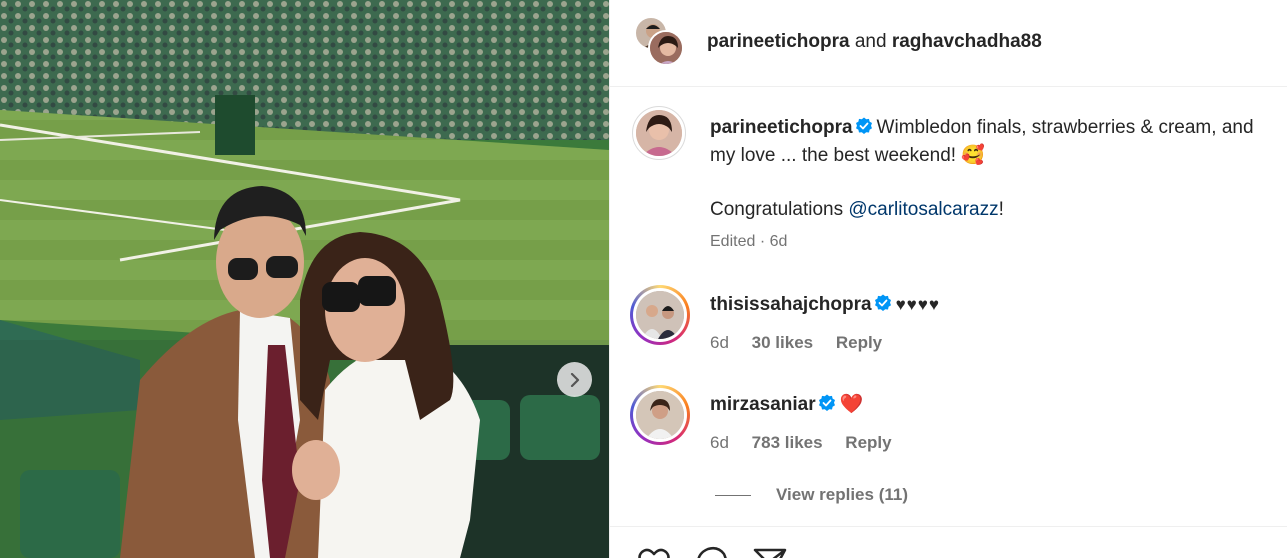 This screenshot has height=558, width=1287. I want to click on comment-icon, so click(712, 551).